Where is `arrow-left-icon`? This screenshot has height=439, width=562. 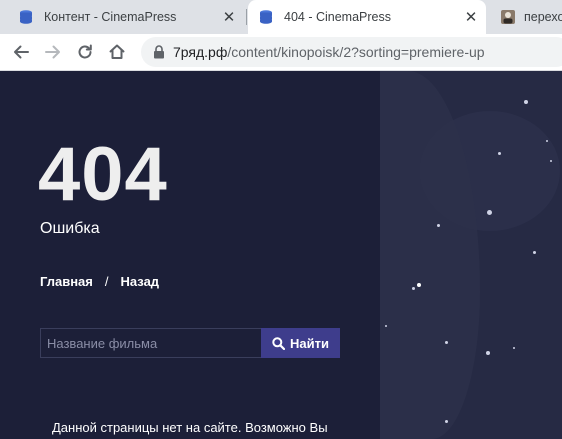
arrow-left-icon is located at coordinates (21, 52).